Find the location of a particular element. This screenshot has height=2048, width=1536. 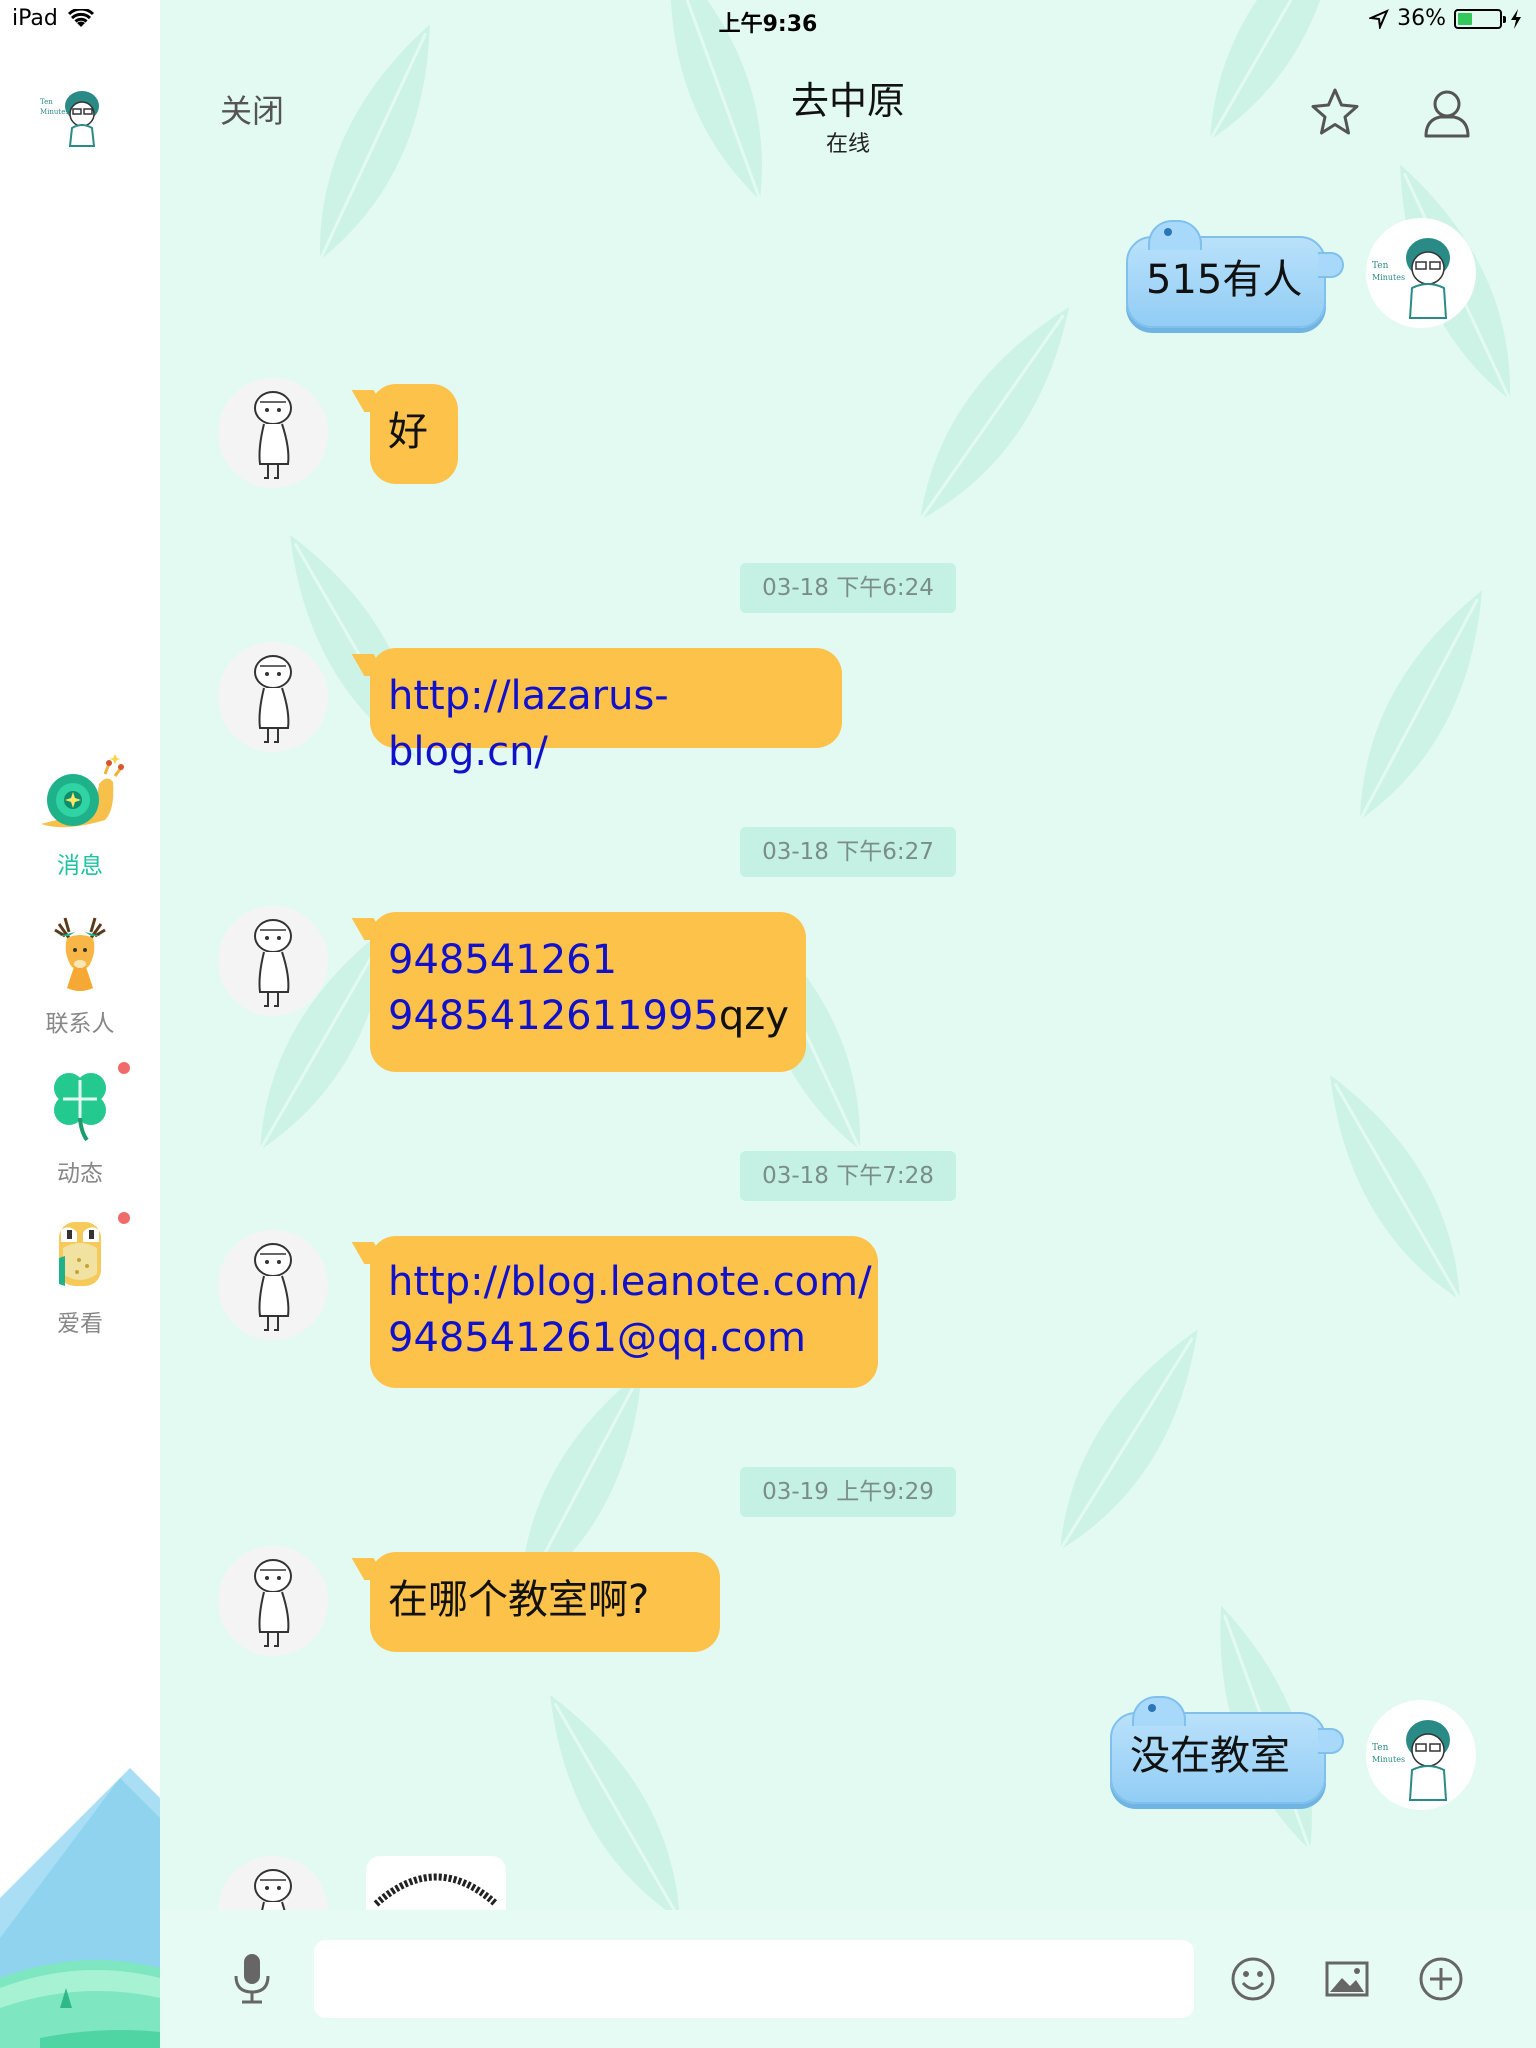

timestamp: 03-18 下午6:24 is located at coordinates (848, 588).